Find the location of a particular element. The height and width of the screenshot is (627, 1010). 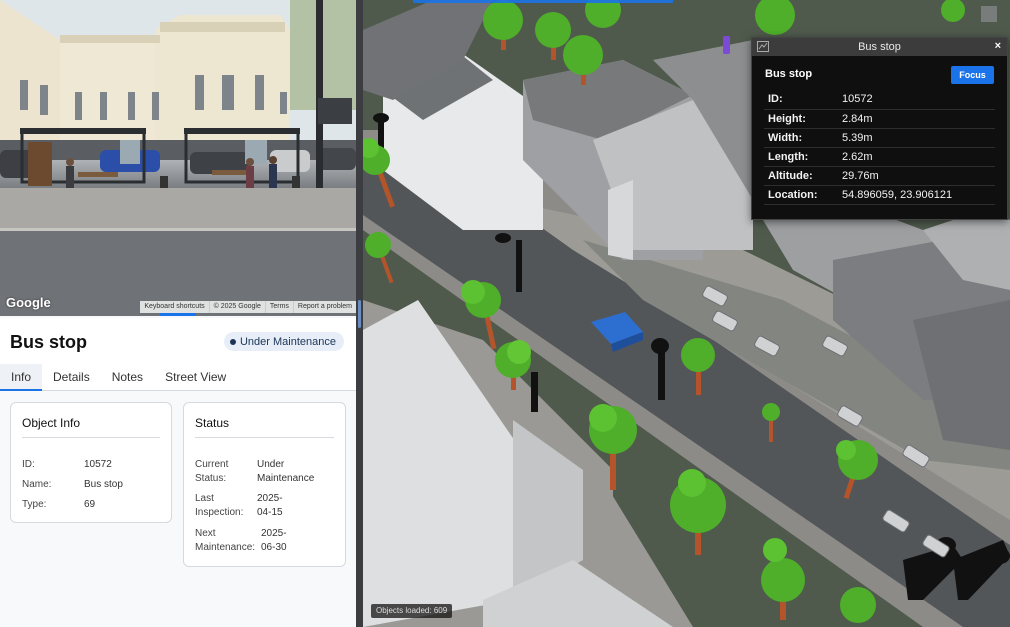

tab-street-view: Street View is located at coordinates (195, 377).